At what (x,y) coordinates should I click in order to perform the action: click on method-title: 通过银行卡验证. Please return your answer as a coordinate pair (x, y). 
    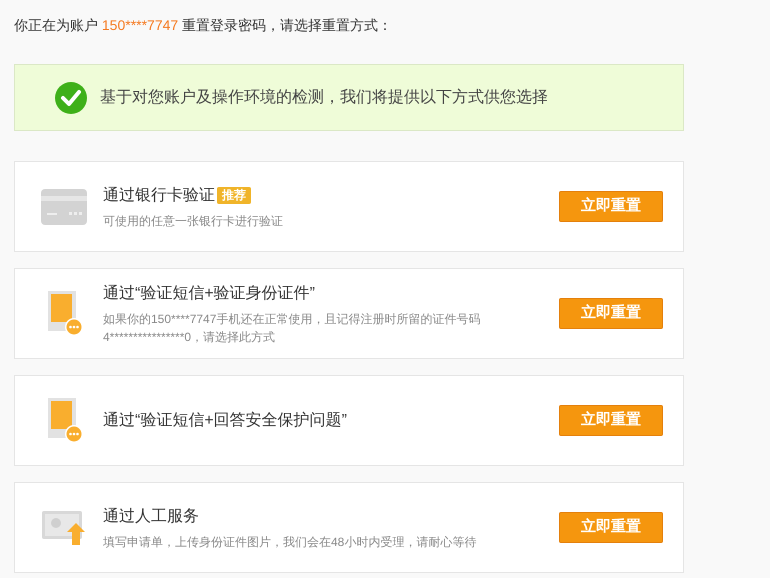
    Looking at the image, I should click on (159, 196).